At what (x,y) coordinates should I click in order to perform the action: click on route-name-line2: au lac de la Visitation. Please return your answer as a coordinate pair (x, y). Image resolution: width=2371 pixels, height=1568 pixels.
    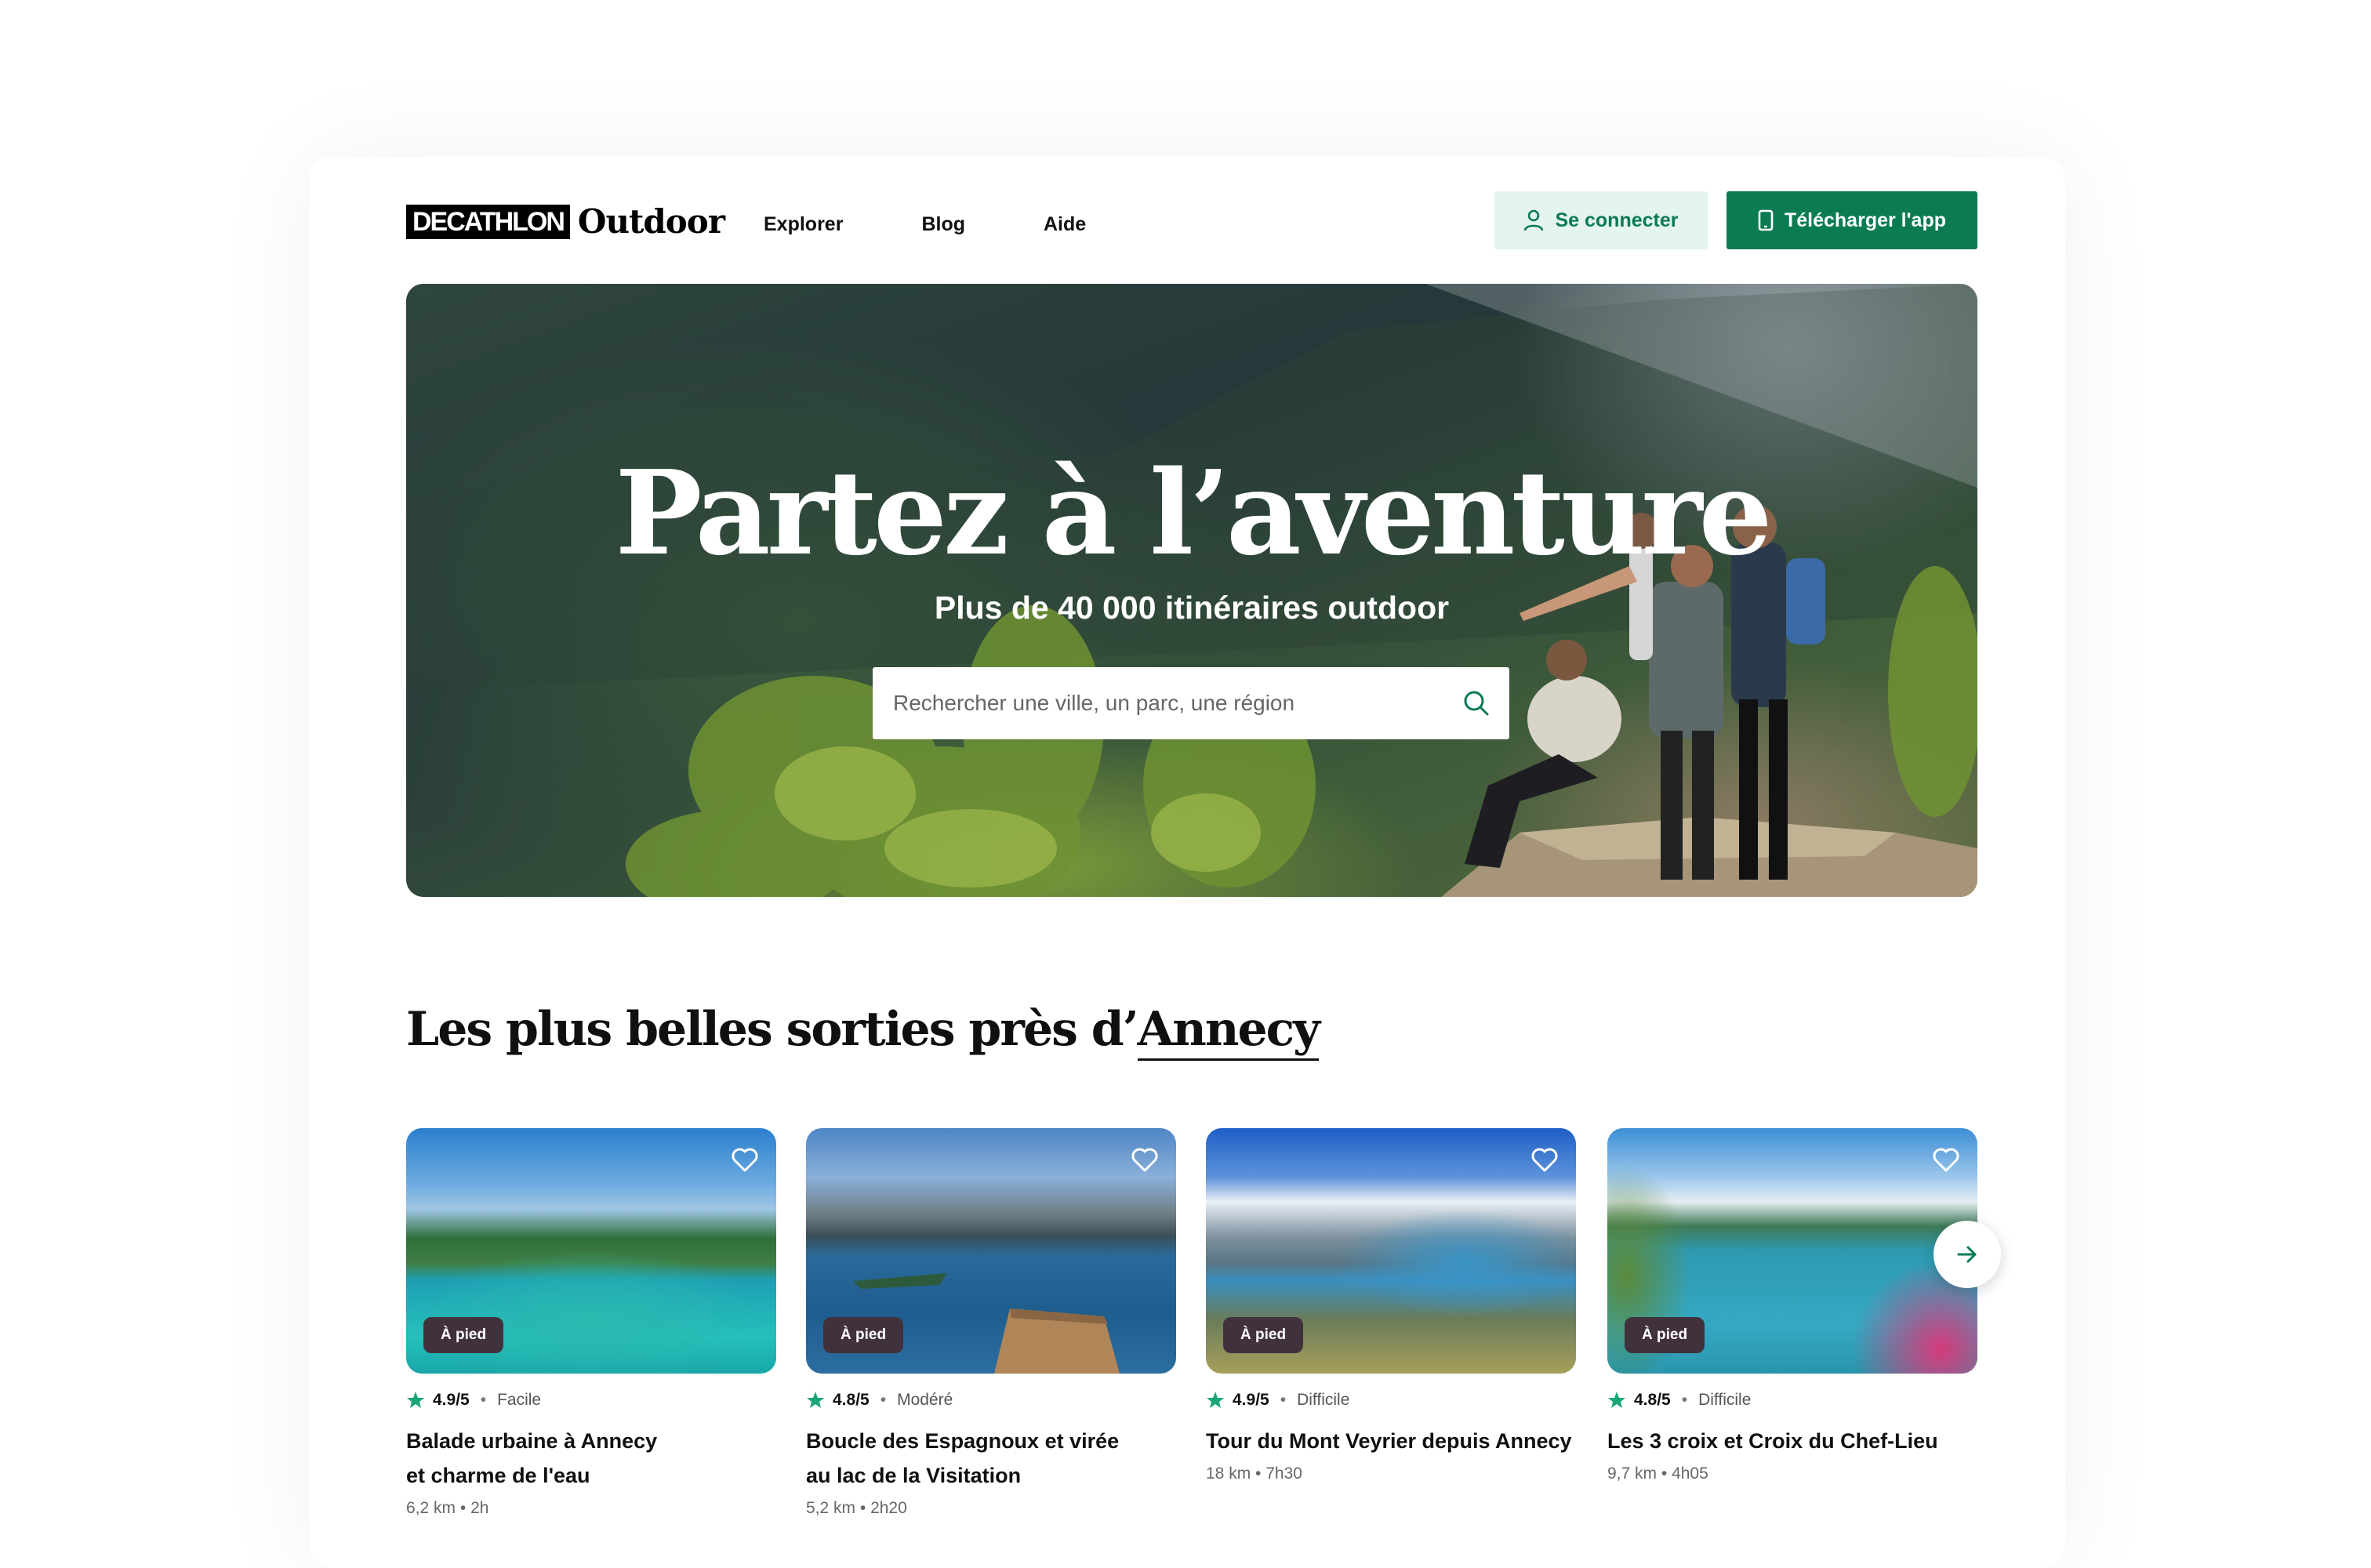
    Looking at the image, I should click on (914, 1475).